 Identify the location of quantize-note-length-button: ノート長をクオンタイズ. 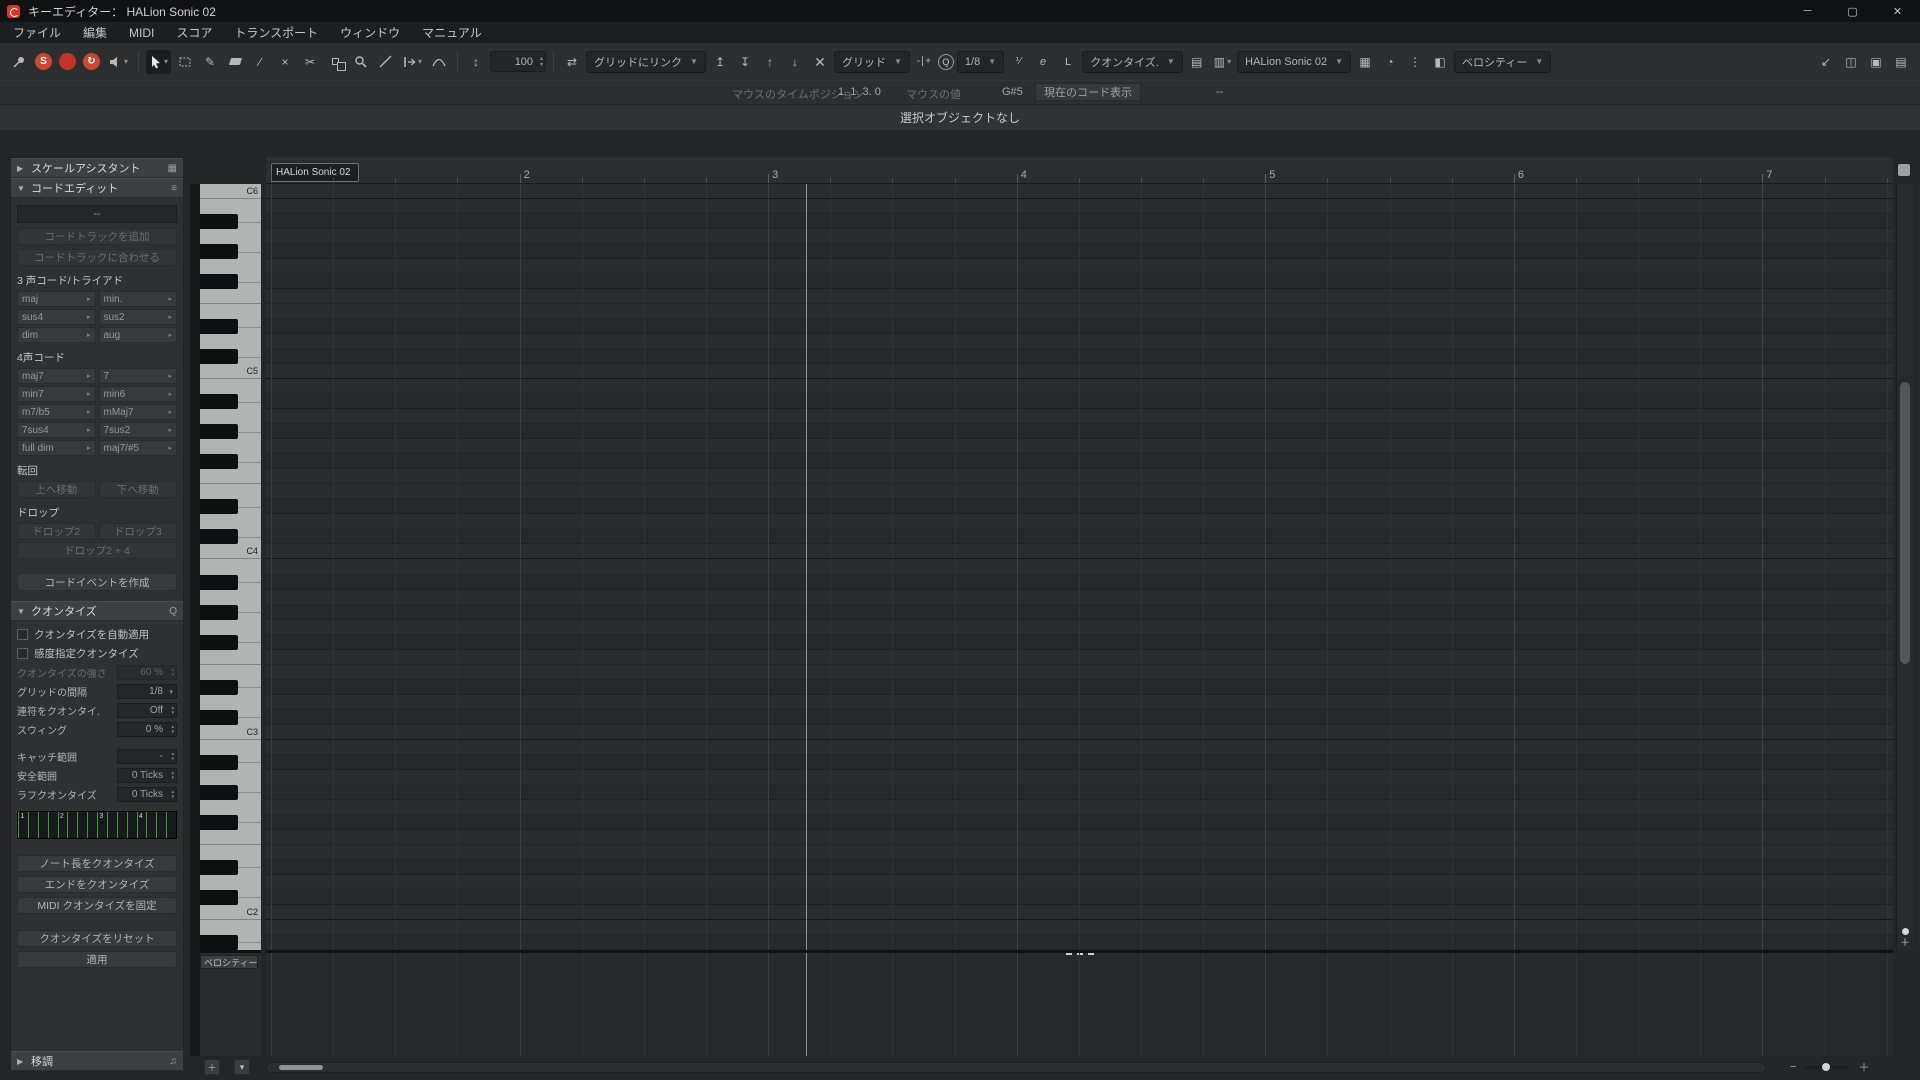
(97, 863).